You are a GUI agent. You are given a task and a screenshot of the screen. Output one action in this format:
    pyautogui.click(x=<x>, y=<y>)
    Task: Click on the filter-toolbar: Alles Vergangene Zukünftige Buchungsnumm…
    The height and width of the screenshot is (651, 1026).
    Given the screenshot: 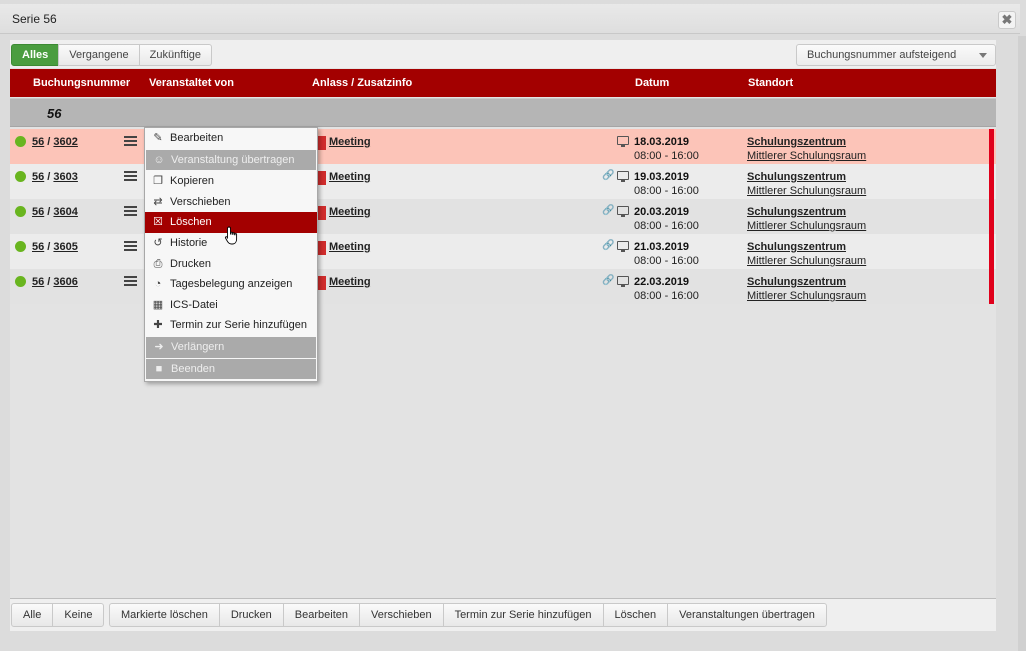 What is the action you would take?
    pyautogui.click(x=503, y=54)
    